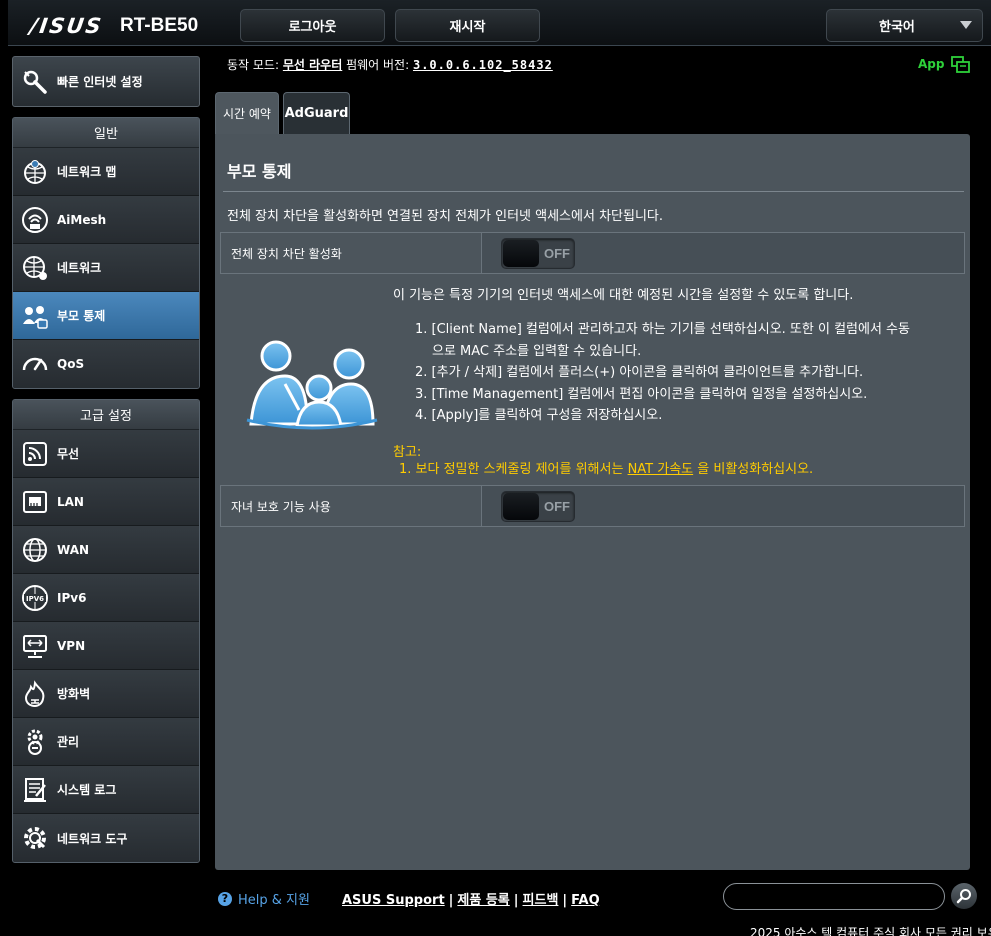 The width and height of the screenshot is (991, 936). What do you see at coordinates (73, 549) in the screenshot?
I see `sidebar-item-label: WAN` at bounding box center [73, 549].